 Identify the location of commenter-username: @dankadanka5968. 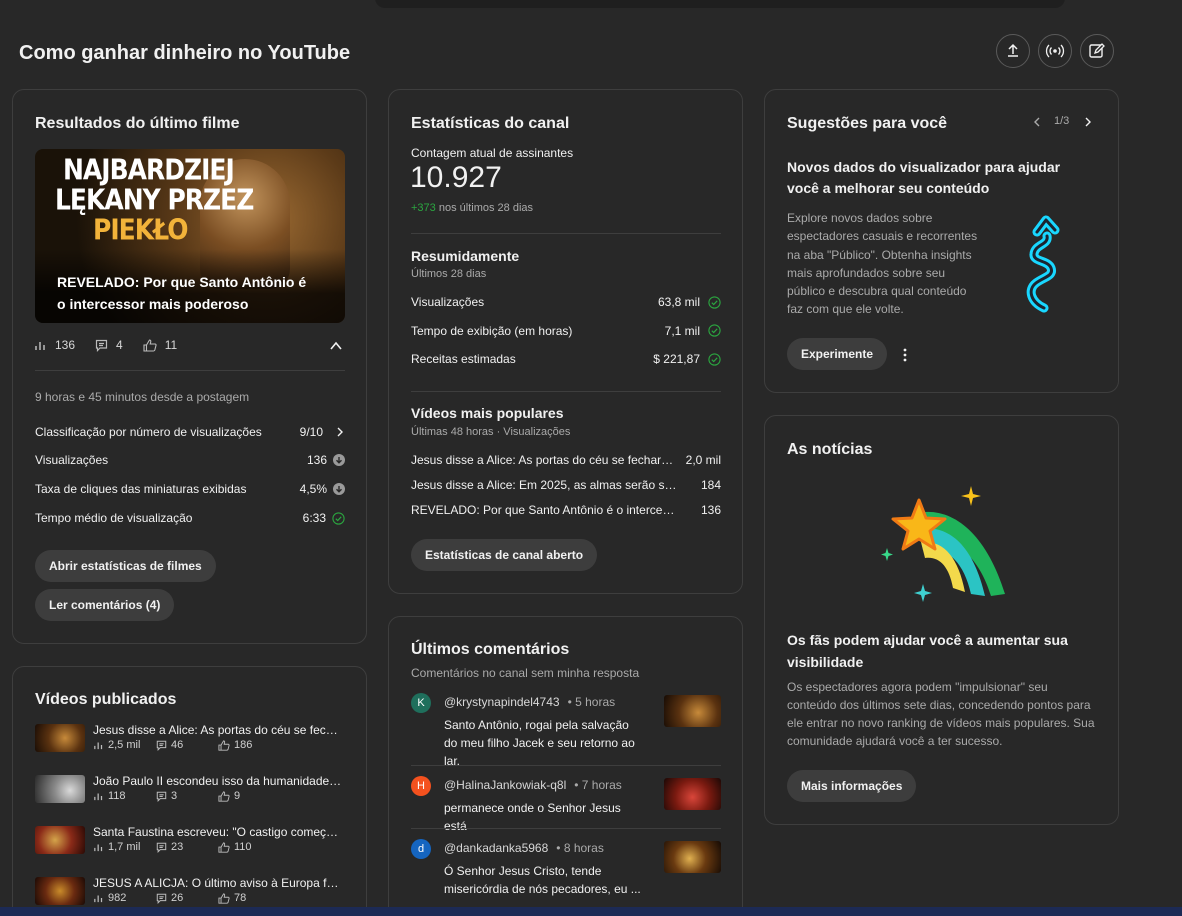
(496, 848).